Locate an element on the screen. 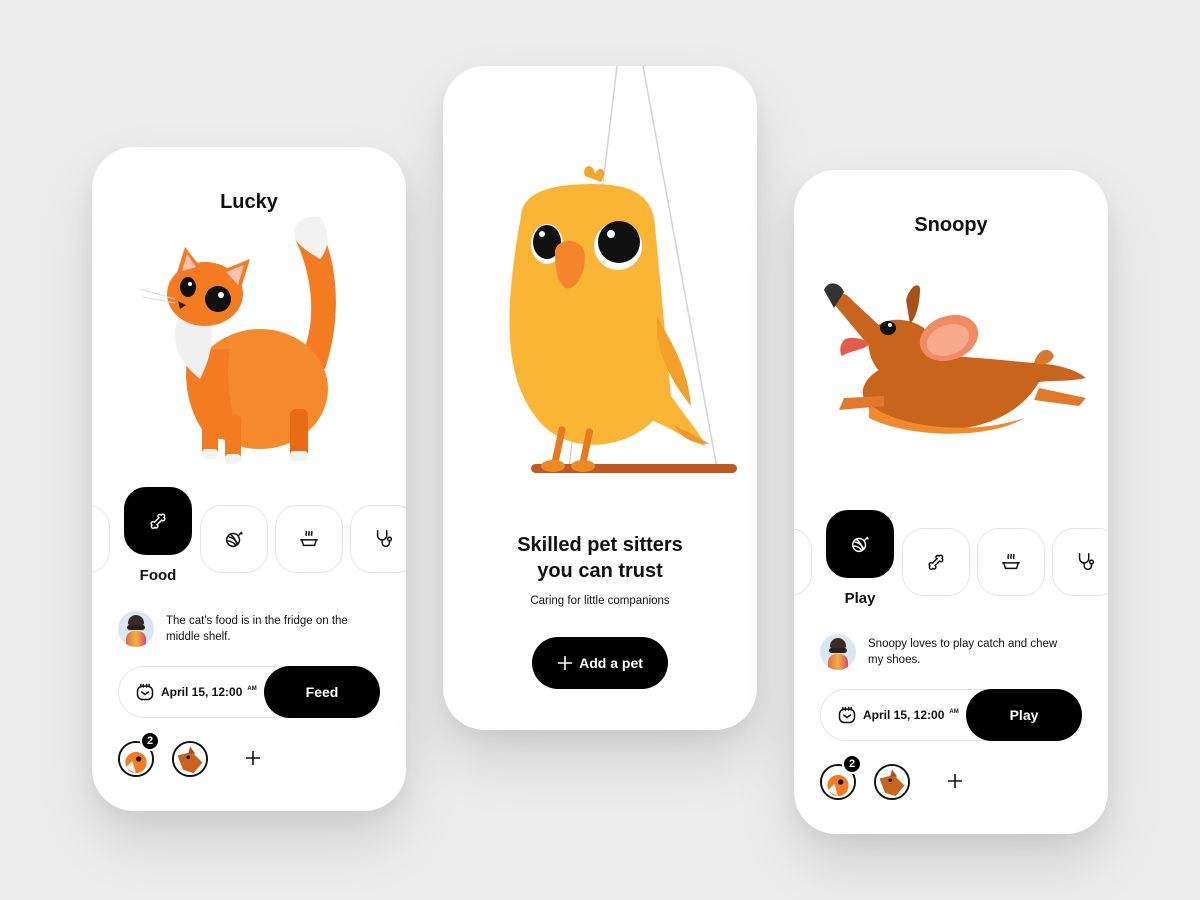  headline-line-2: you can trust is located at coordinates (600, 571).